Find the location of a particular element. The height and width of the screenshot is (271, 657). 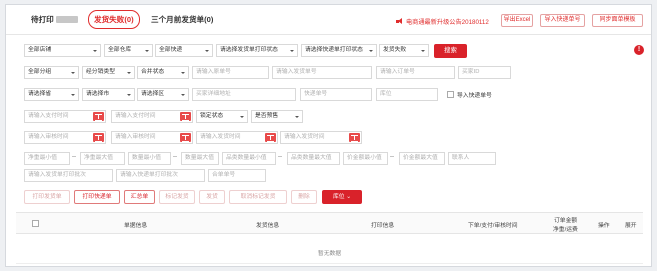

price-min-input: 价金额最小值 is located at coordinates (365, 158).